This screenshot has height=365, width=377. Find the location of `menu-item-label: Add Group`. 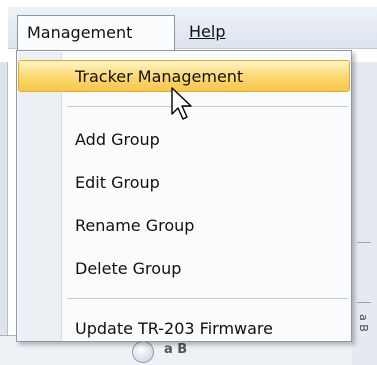

menu-item-label: Add Group is located at coordinates (117, 139).